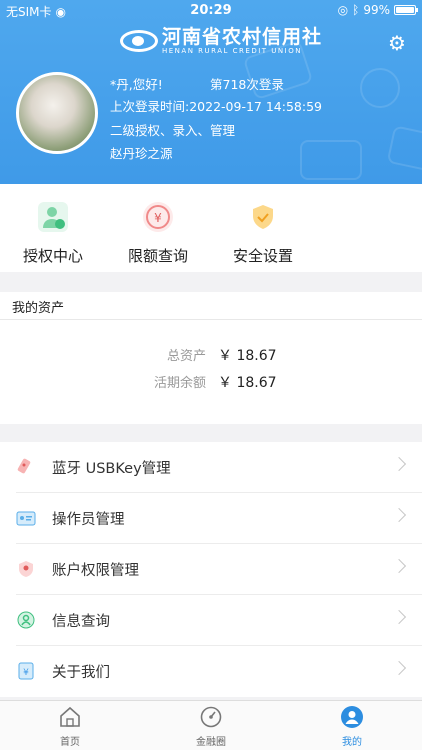 The image size is (422, 750). What do you see at coordinates (376, 10) in the screenshot?
I see `battery-percent: 99%` at bounding box center [376, 10].